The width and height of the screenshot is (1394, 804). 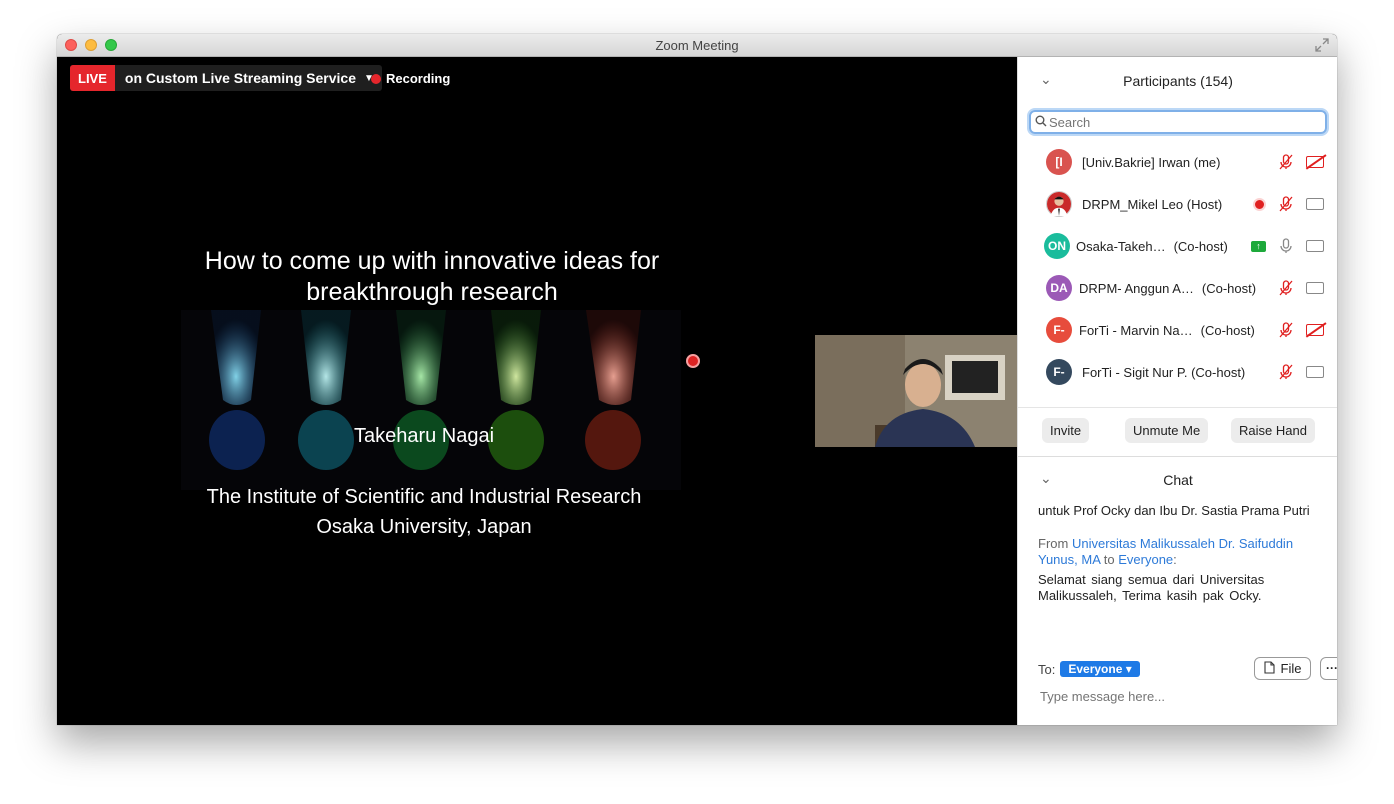 I want to click on recipient-value: Everyone, so click(x=1095, y=669).